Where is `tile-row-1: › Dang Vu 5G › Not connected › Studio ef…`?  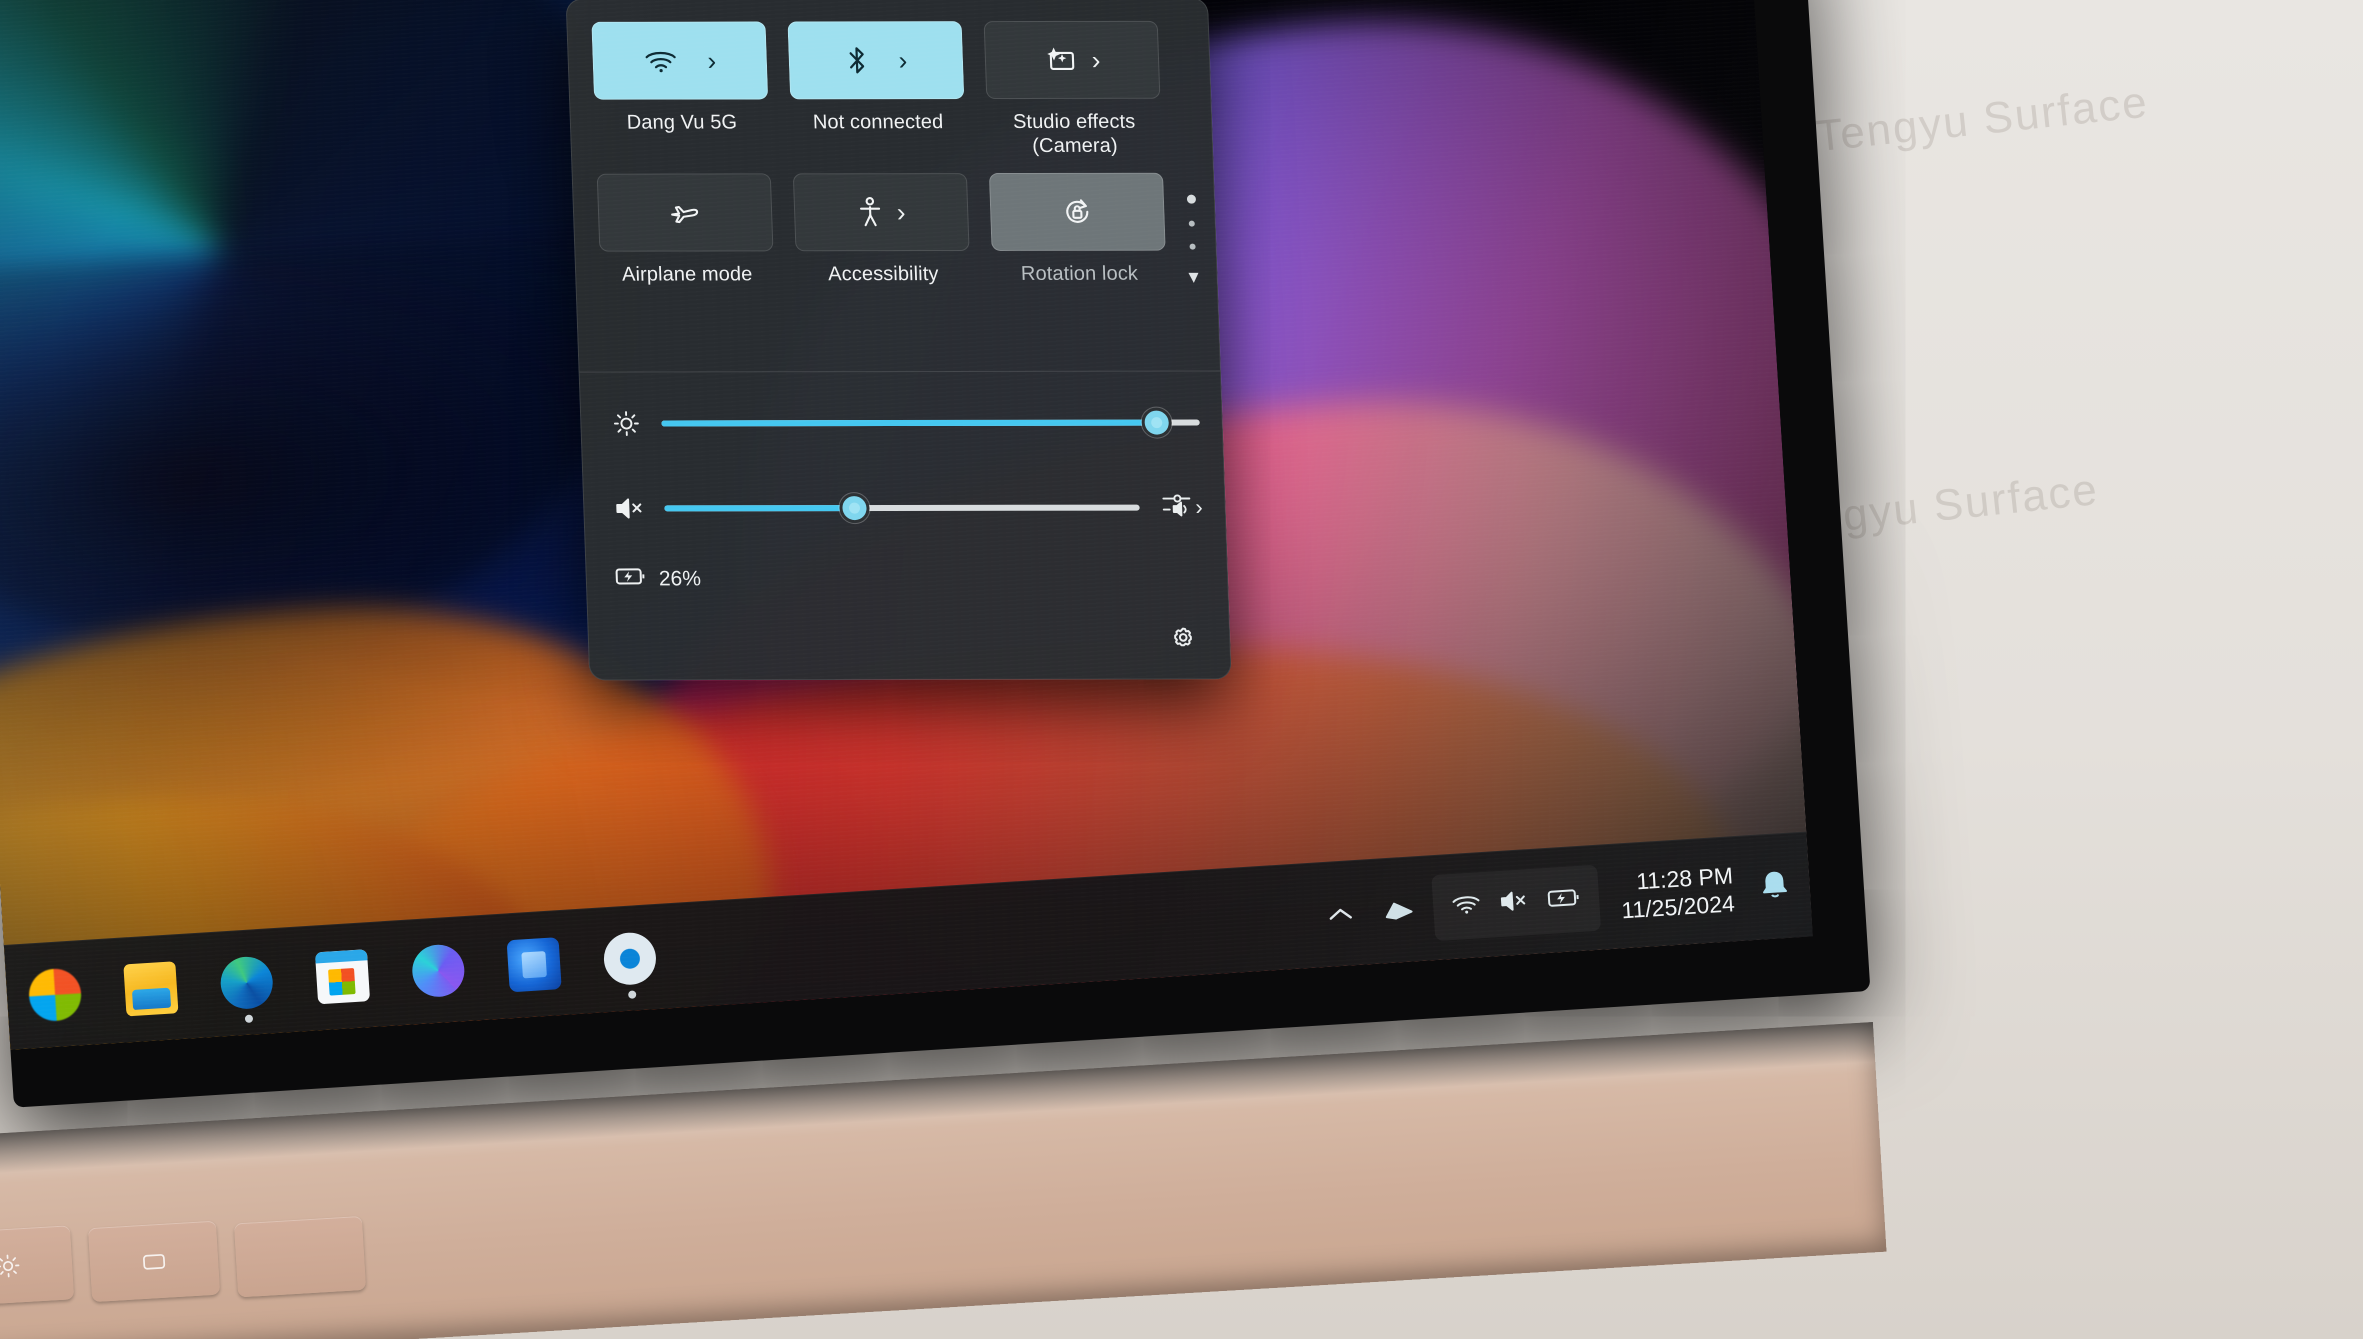 tile-row-1: › Dang Vu 5G › Not connected › Studio ef… is located at coordinates (889, 90).